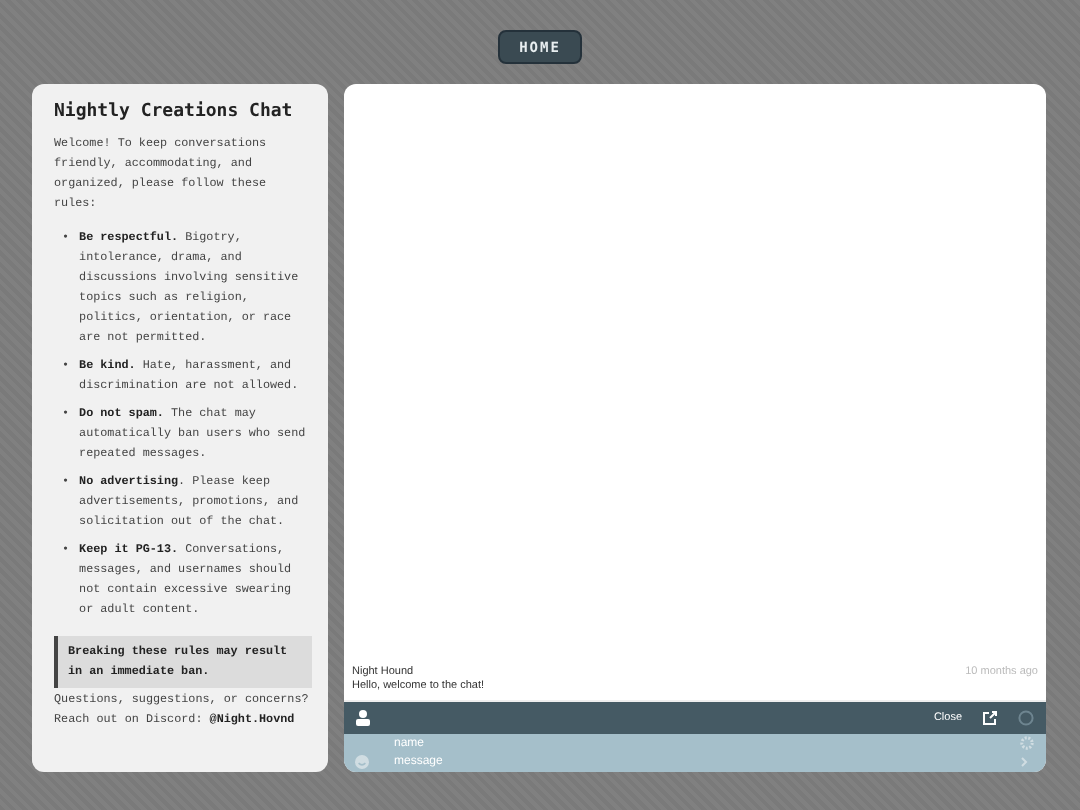  What do you see at coordinates (174, 112) in the screenshot?
I see `chat-title: Nightly Creations Chat` at bounding box center [174, 112].